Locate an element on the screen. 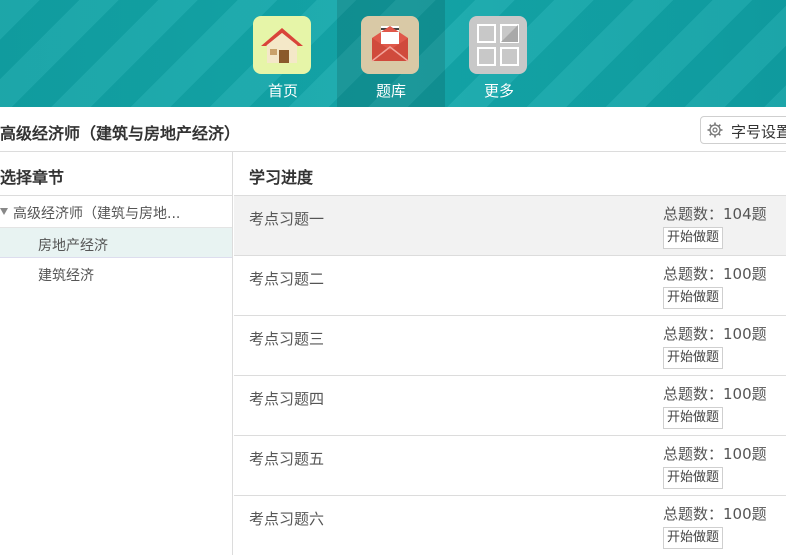 The width and height of the screenshot is (786, 555). nav-item-home: 首页 is located at coordinates (283, 53).